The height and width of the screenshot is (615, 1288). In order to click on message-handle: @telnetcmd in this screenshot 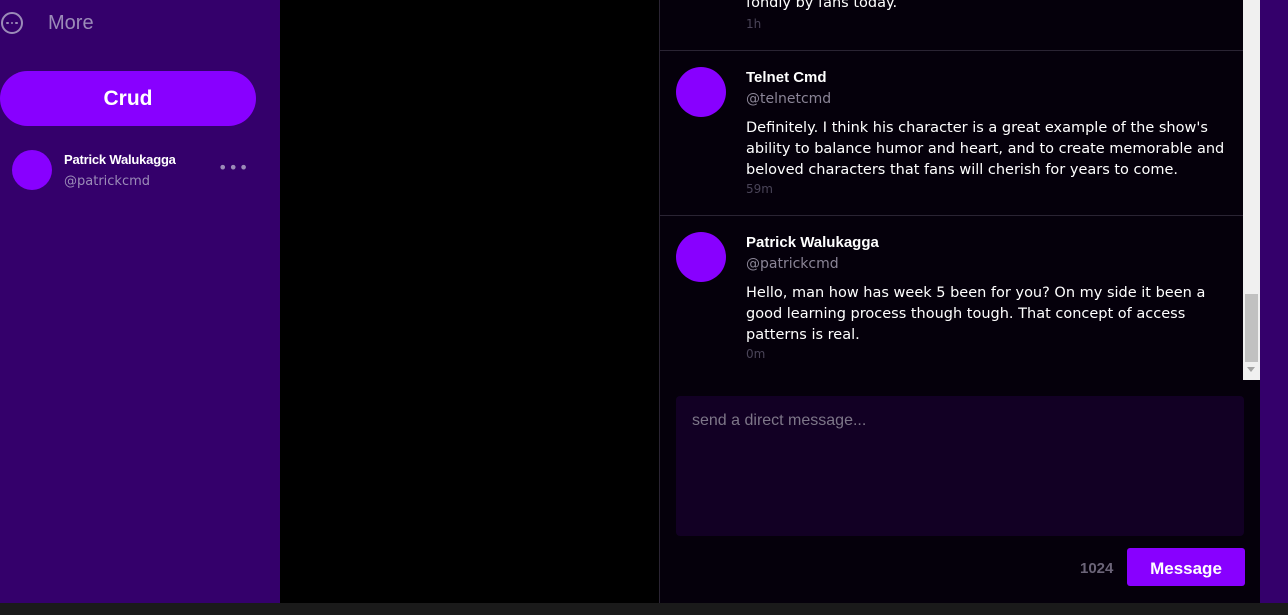, I will do `click(789, 99)`.